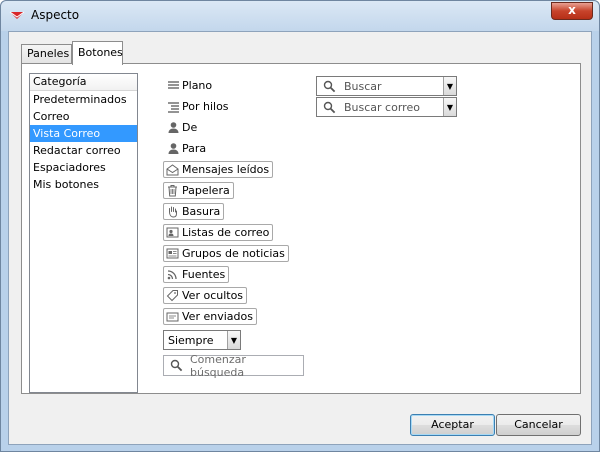  I want to click on category-item-correo: Correo, so click(83, 116).